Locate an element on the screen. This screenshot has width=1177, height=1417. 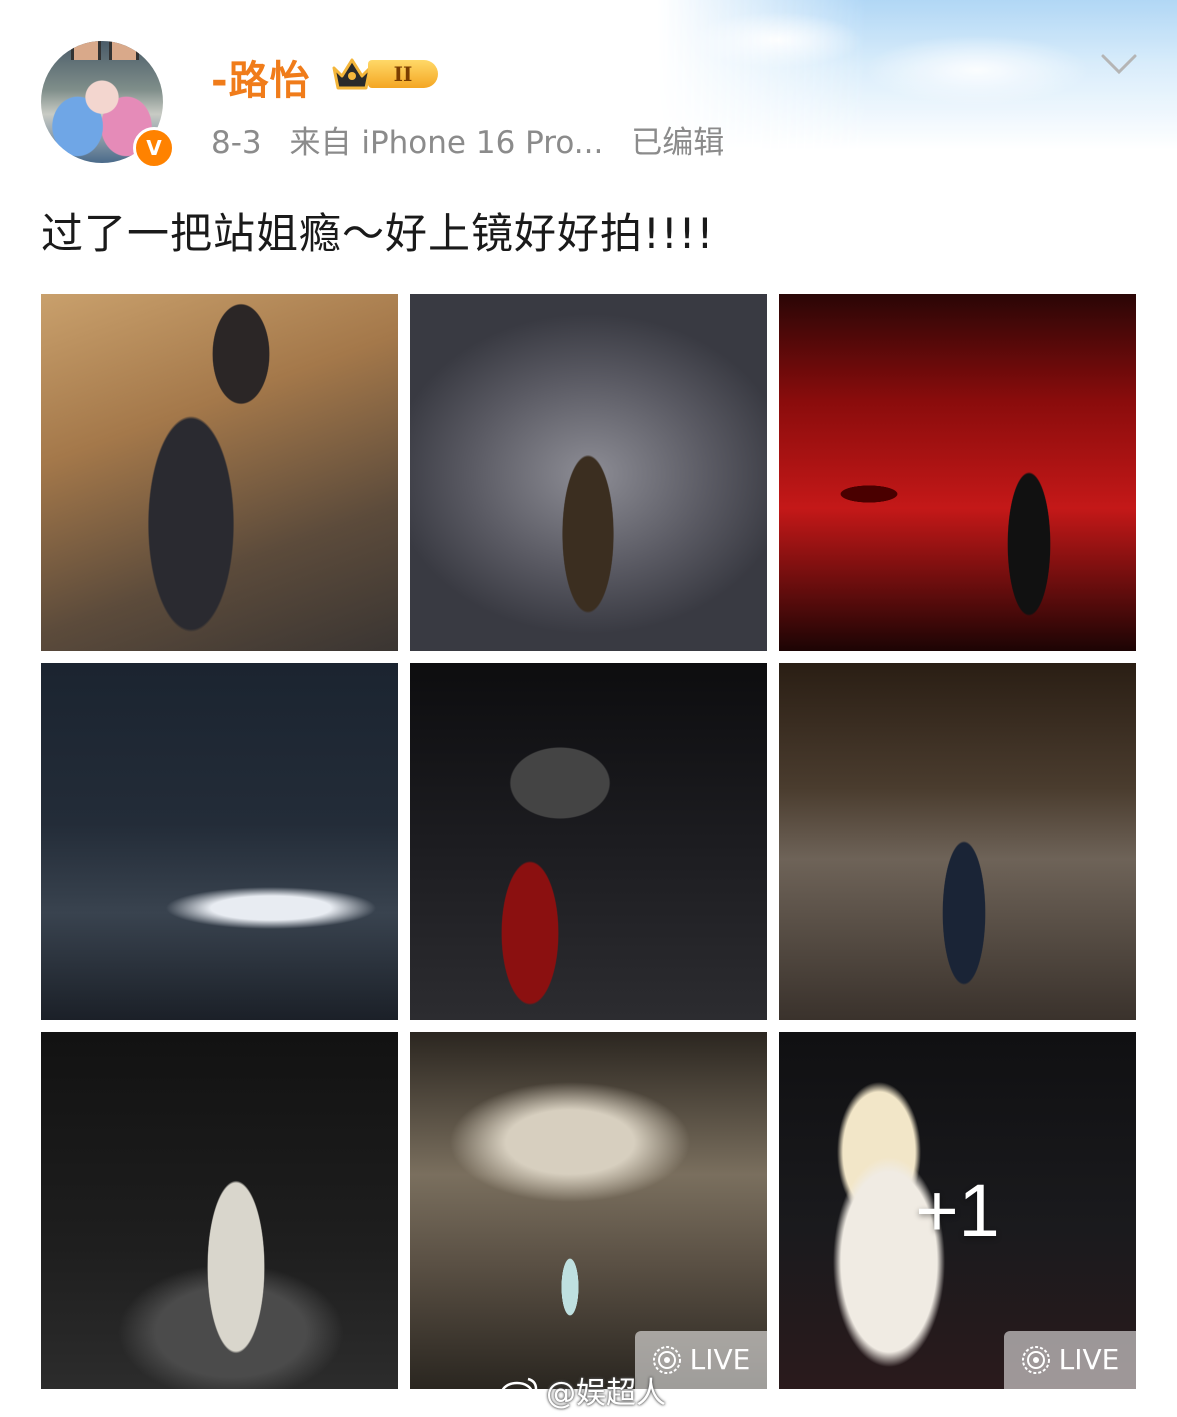
live-badge: LIVE is located at coordinates (1070, 1360).